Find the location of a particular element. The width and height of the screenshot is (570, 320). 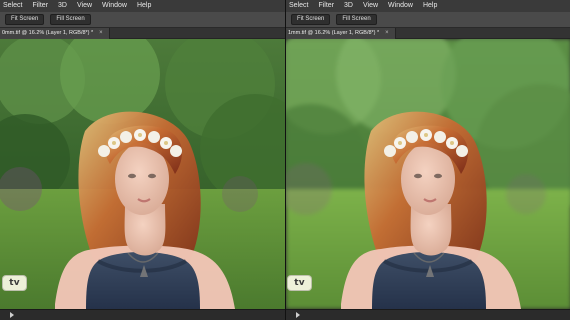

document-tab-label: 0mm.tif @ 16.2% (Layer 1, RGB/8*) * is located at coordinates (48, 33).